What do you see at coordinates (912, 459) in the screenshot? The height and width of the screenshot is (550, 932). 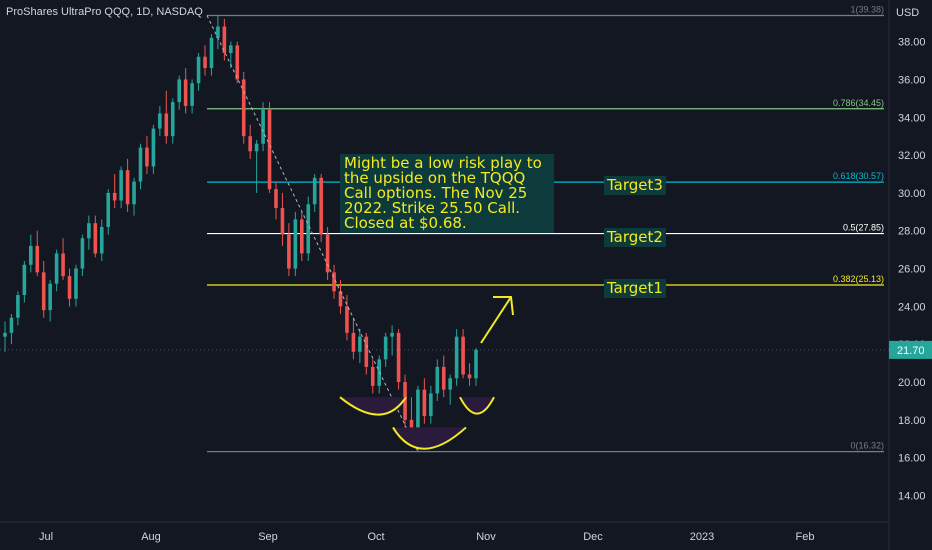 I see `y-tick-label: 16.00` at bounding box center [912, 459].